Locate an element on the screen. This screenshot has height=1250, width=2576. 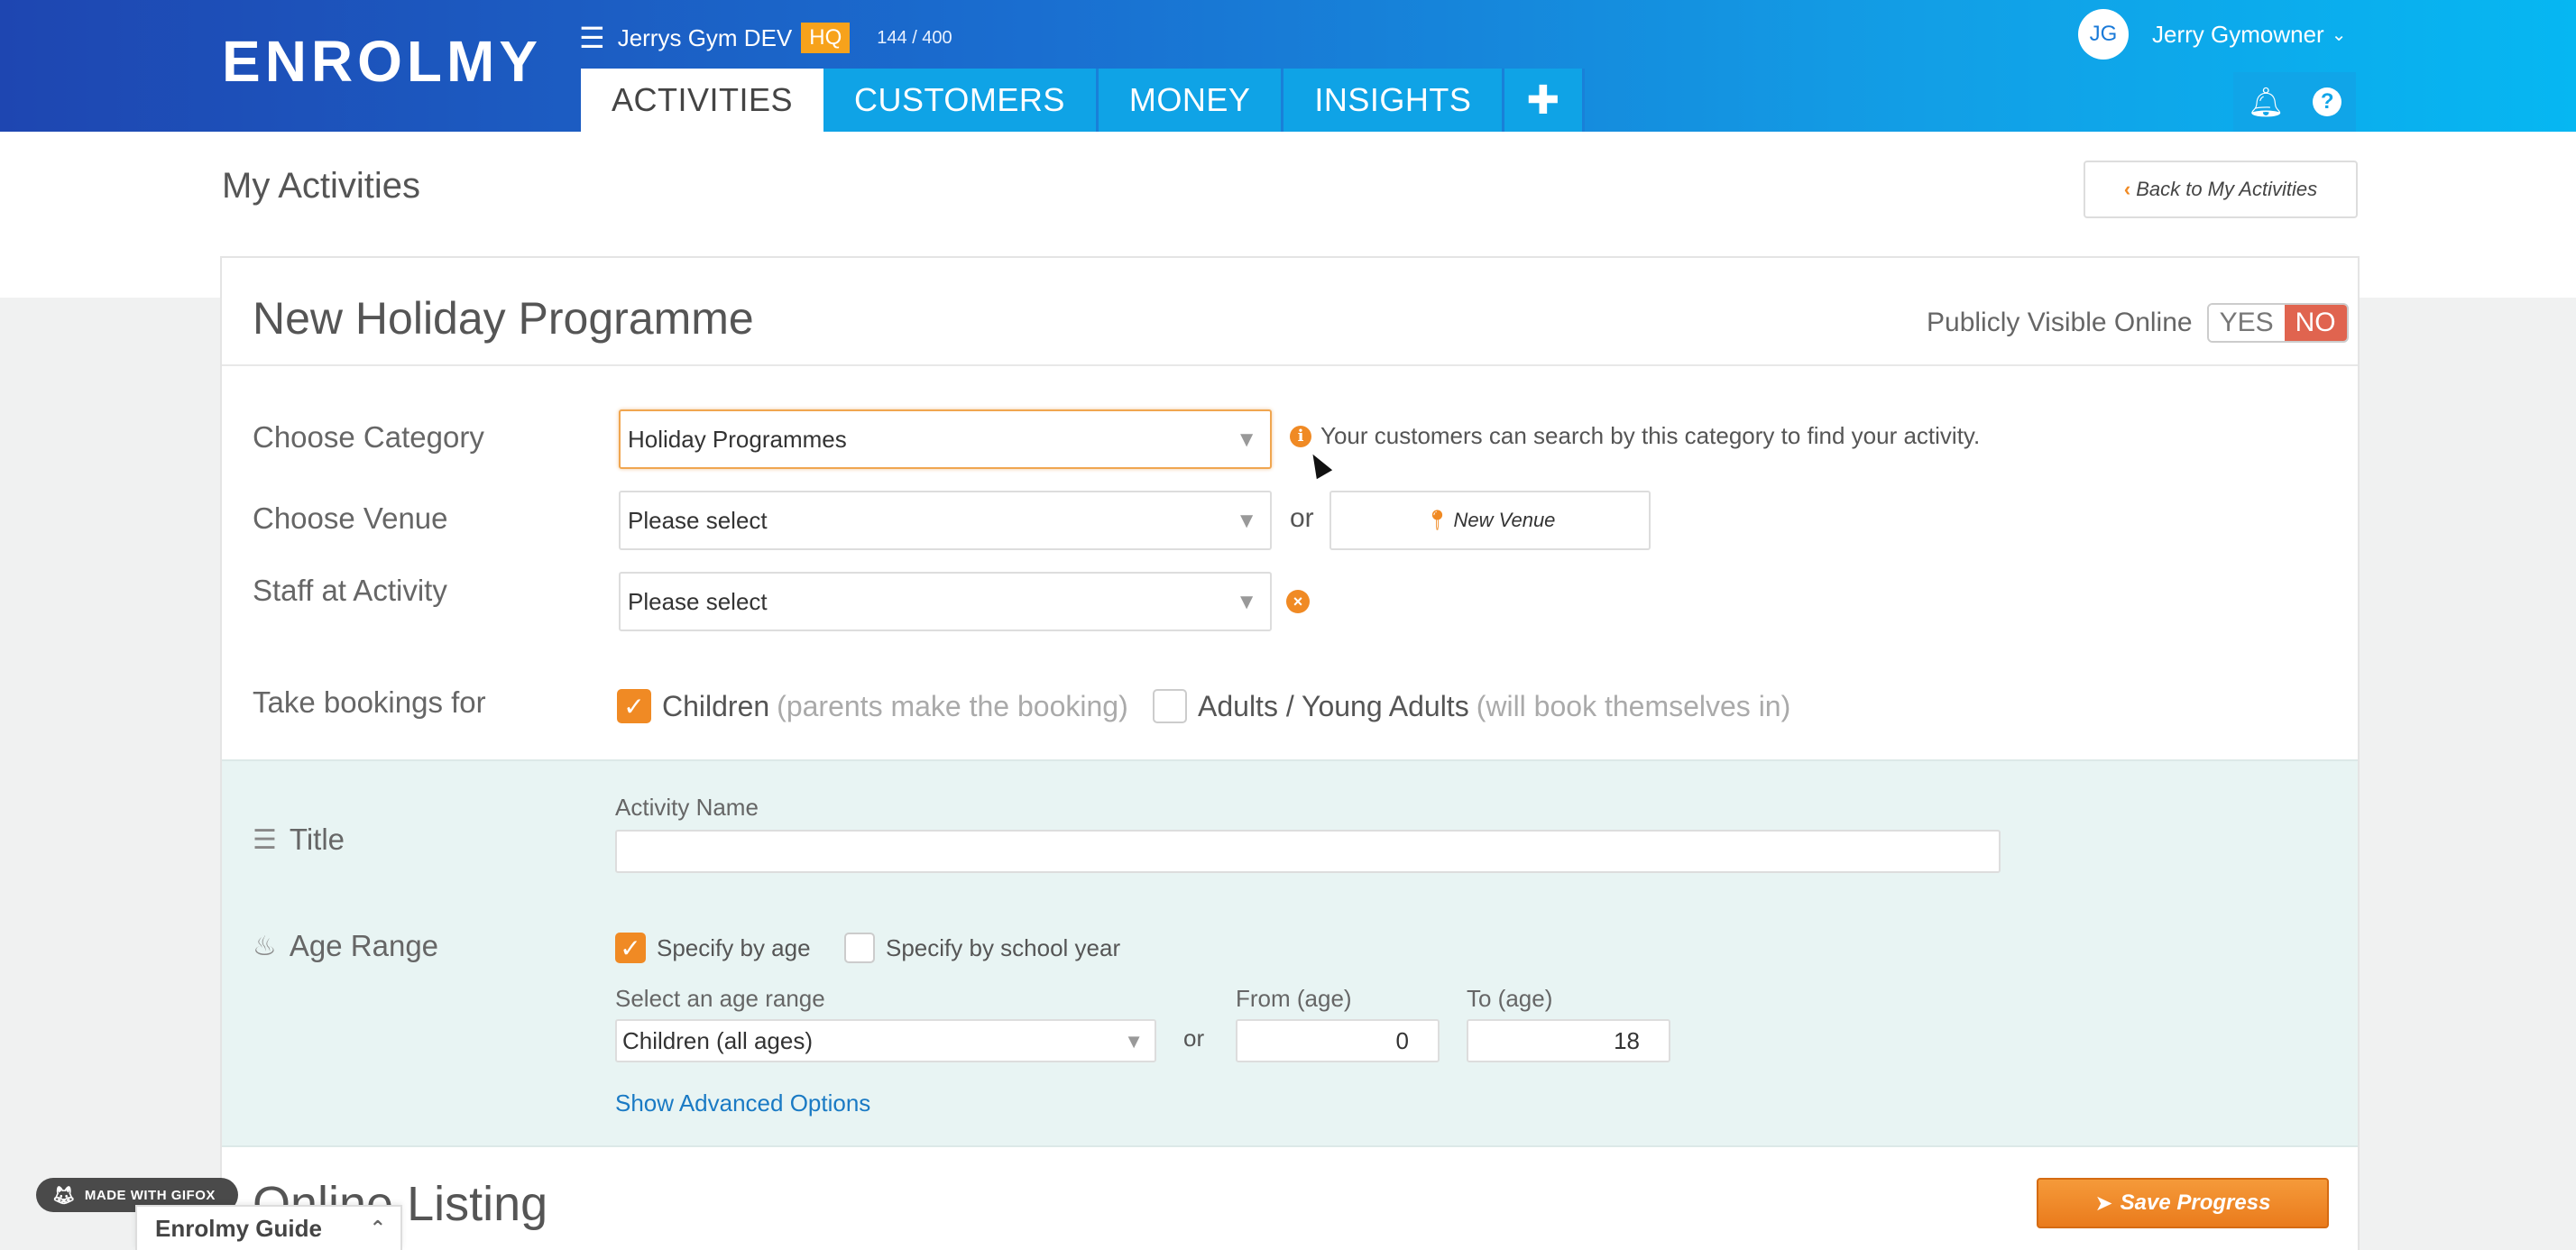
visibility-toggle: YES NO is located at coordinates (2277, 323).